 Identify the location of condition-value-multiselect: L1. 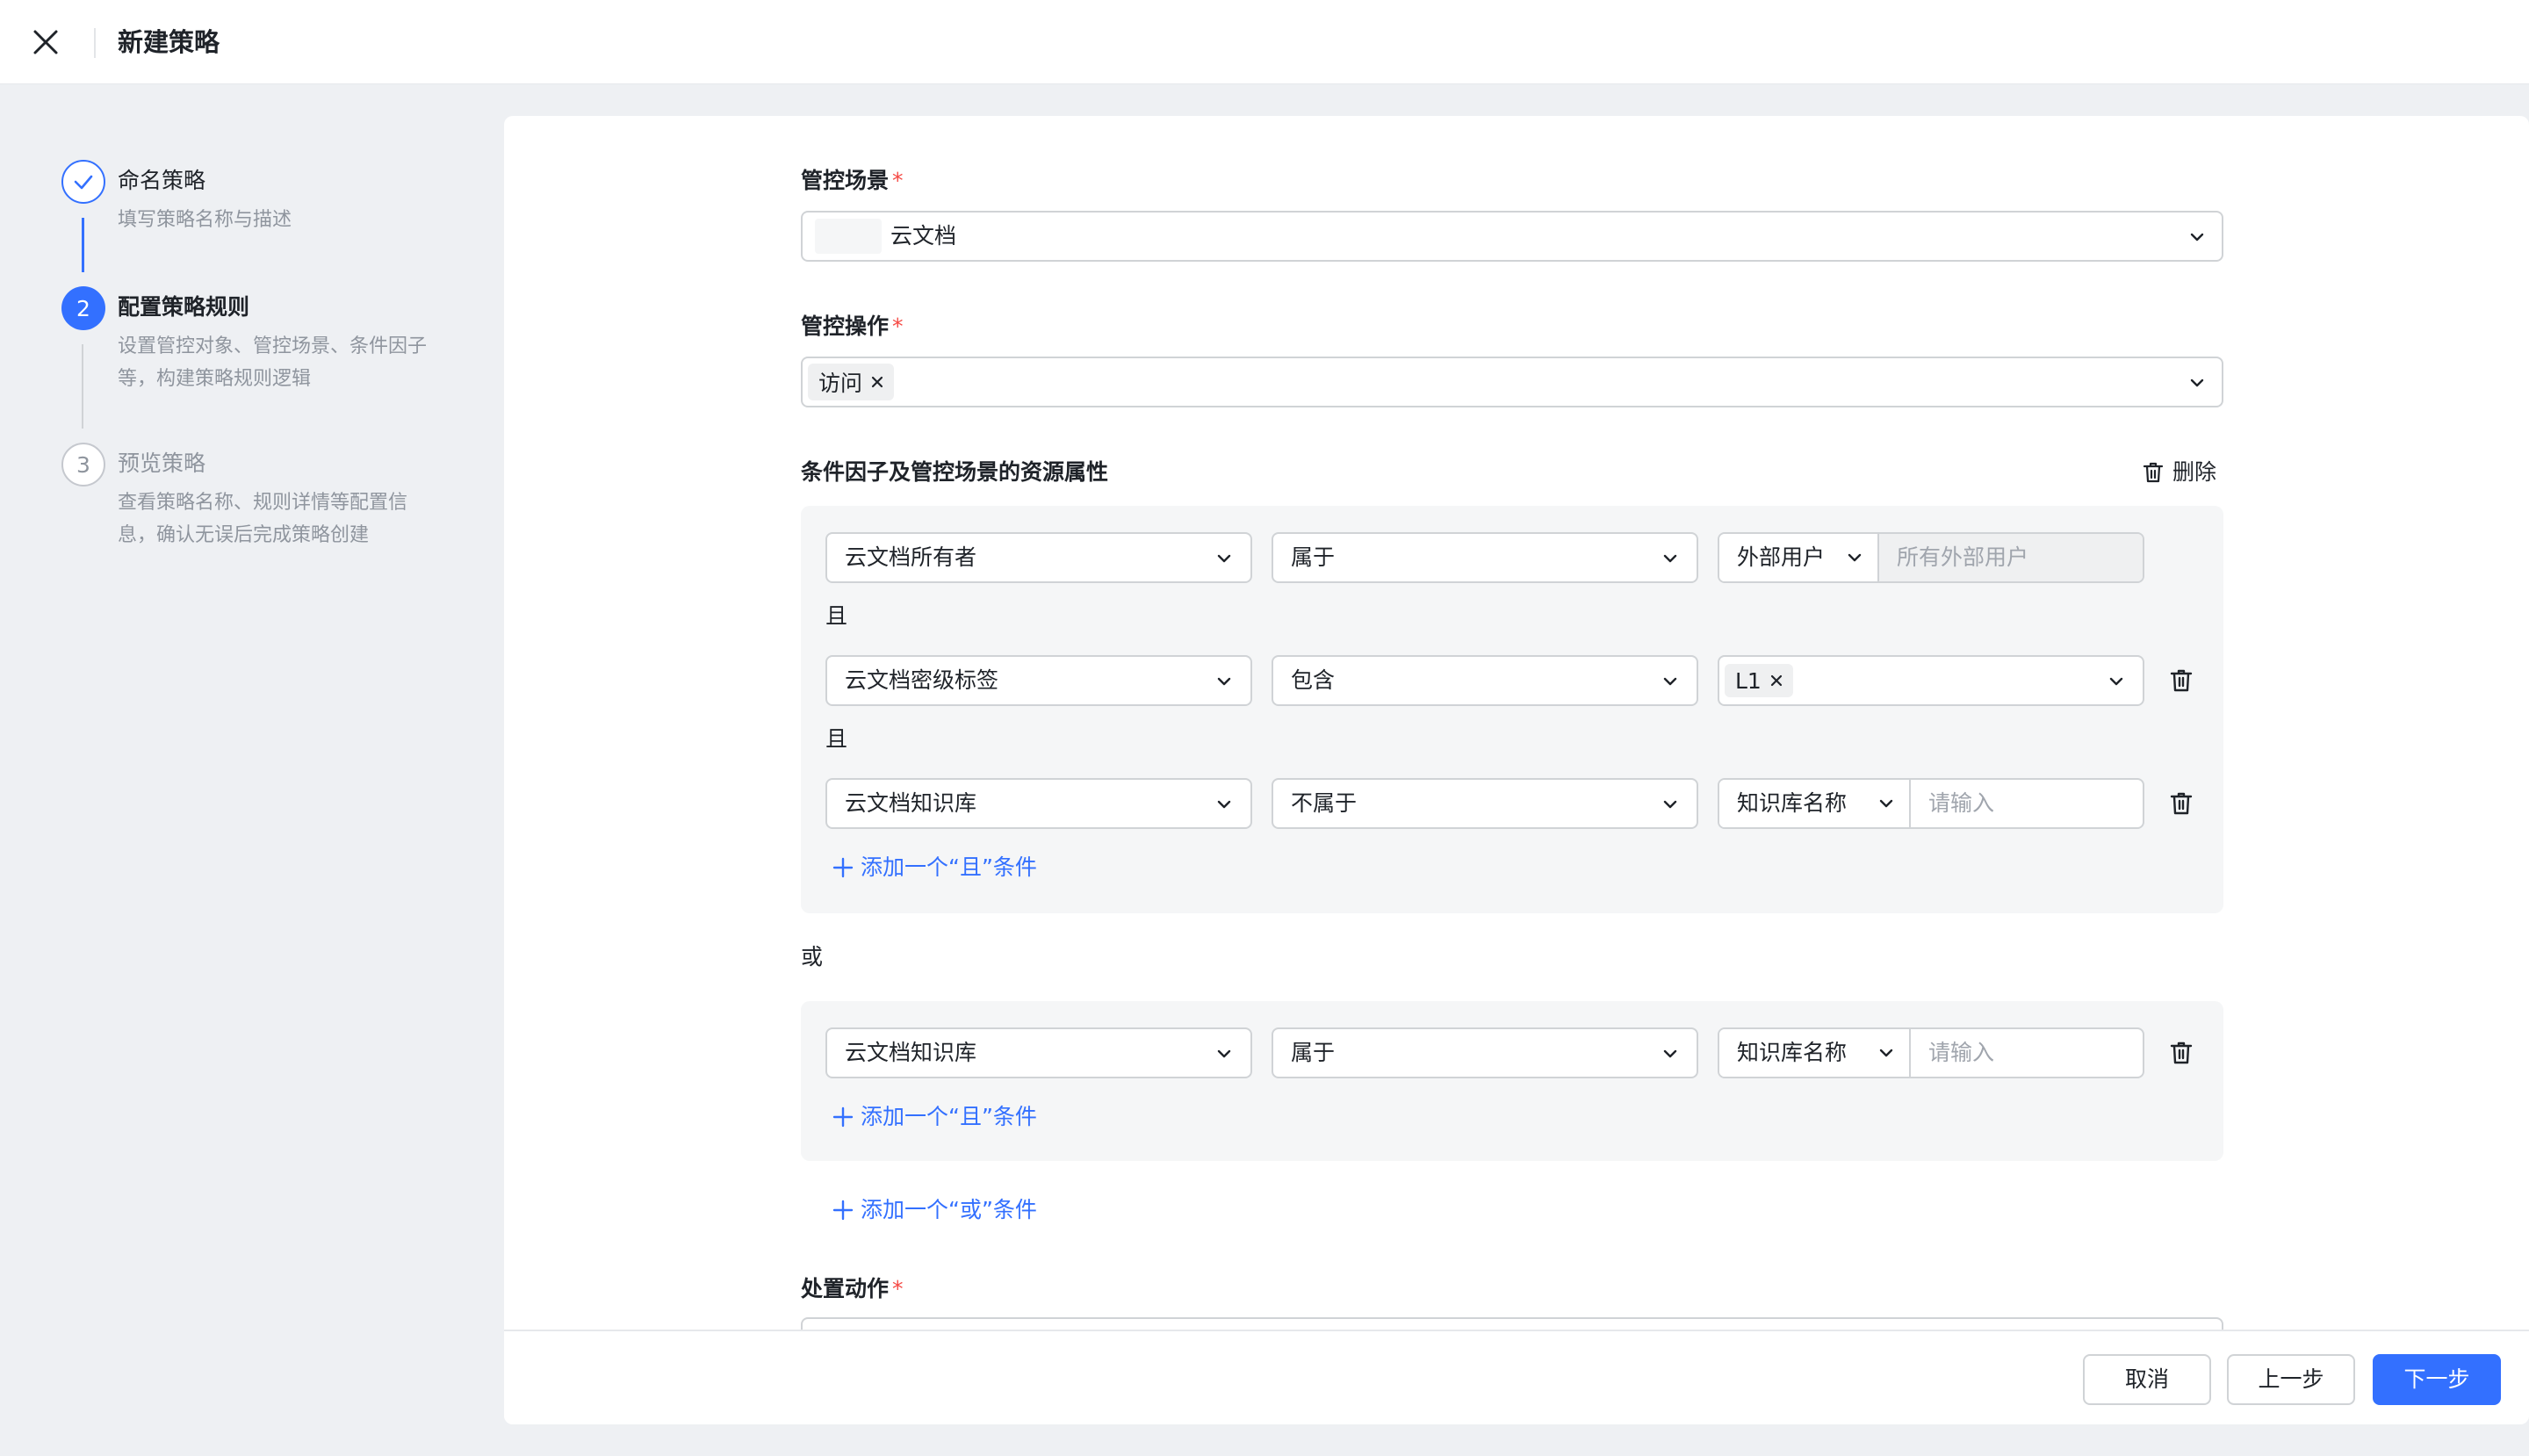
(1931, 680).